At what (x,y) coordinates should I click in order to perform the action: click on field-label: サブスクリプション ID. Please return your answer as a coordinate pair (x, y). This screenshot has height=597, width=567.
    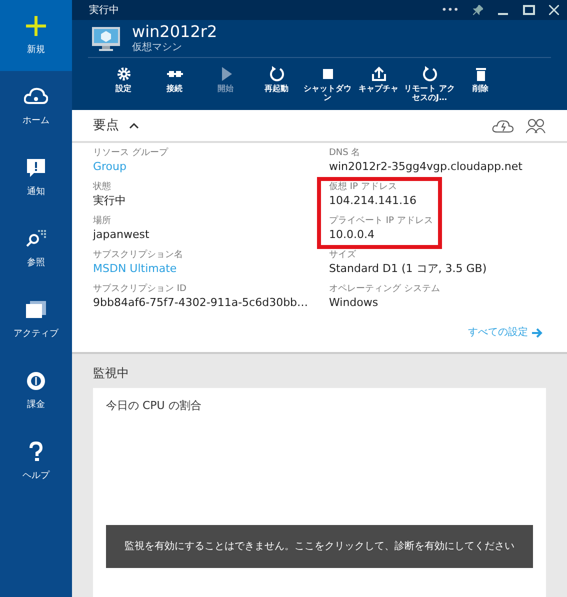
    Looking at the image, I should click on (139, 289).